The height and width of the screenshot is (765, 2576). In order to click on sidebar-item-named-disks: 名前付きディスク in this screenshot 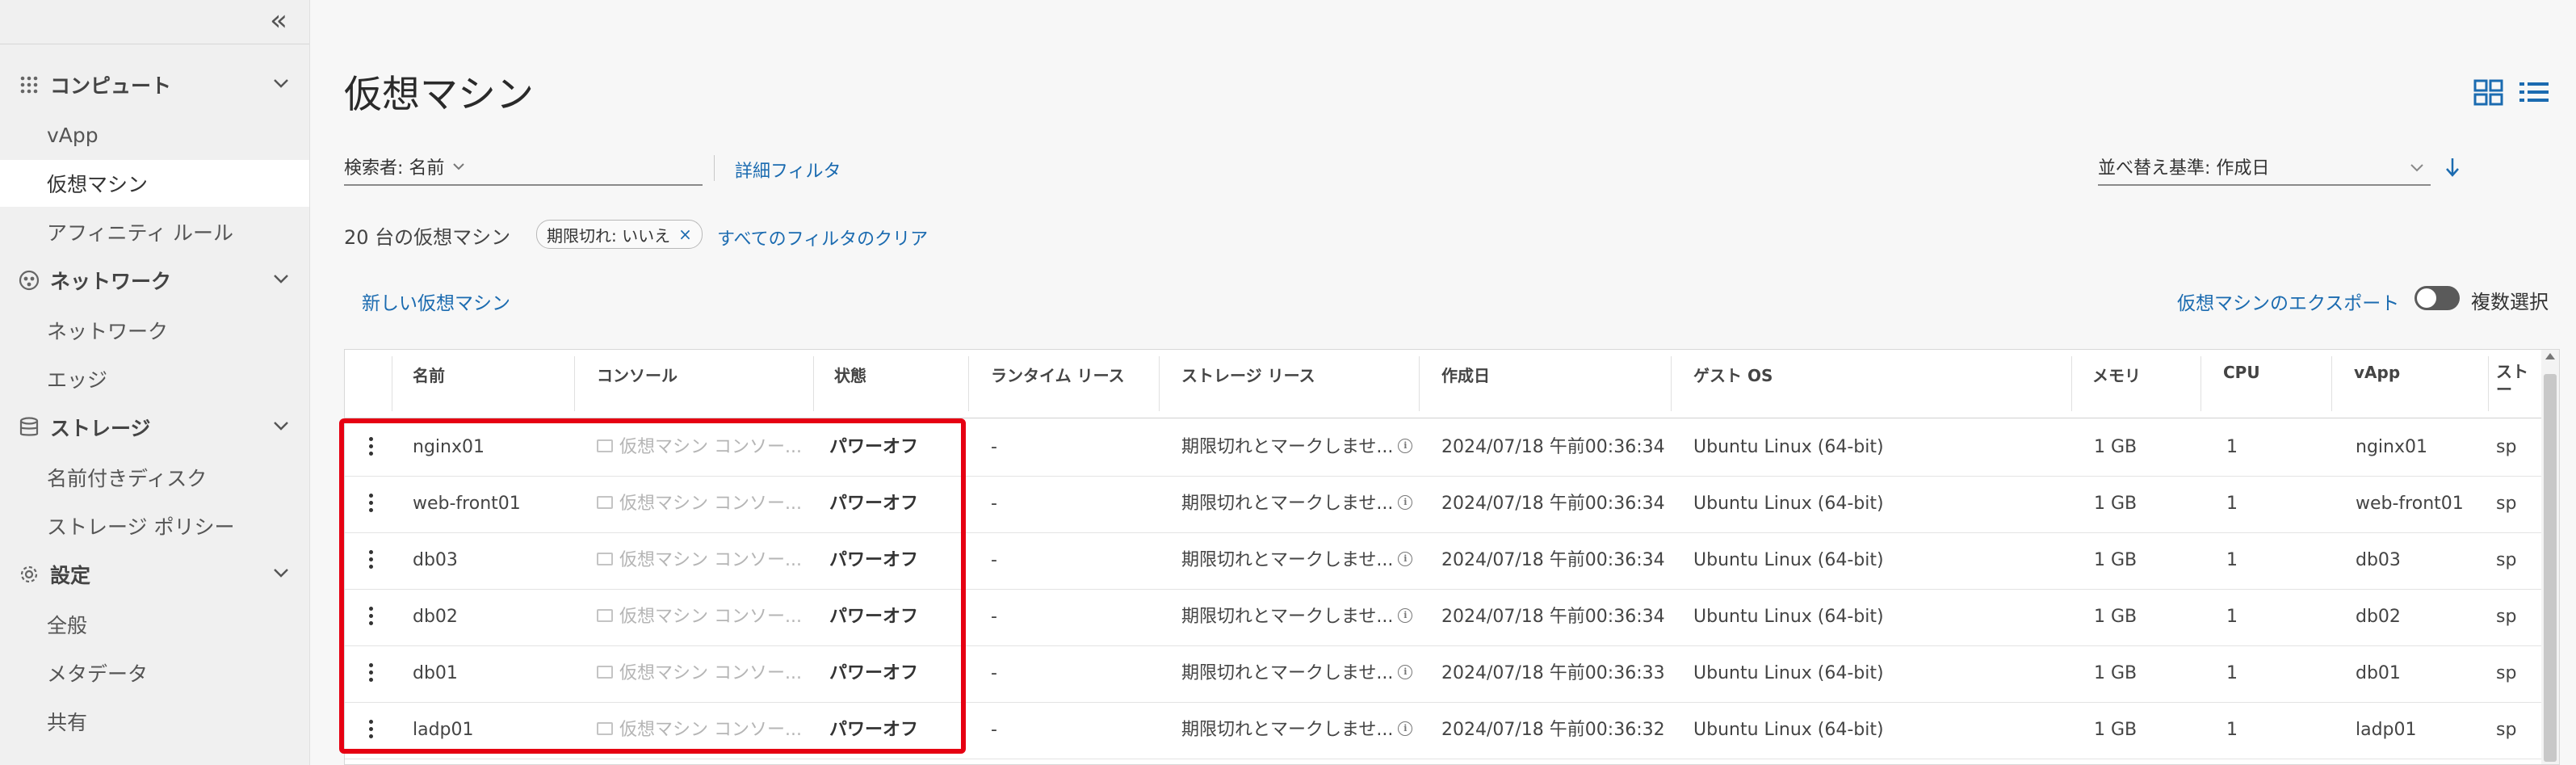, I will do `click(154, 477)`.